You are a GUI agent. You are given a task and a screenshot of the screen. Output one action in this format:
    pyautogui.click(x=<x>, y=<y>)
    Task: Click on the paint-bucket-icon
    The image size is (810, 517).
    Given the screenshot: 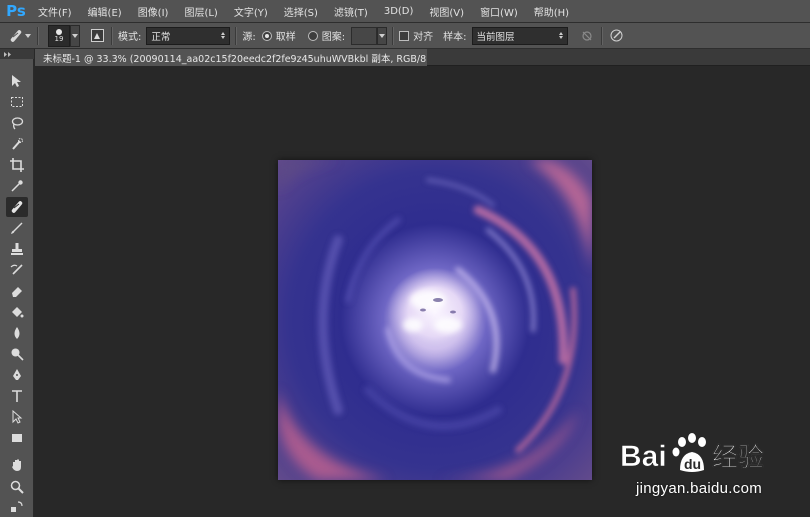 What is the action you would take?
    pyautogui.click(x=18, y=312)
    